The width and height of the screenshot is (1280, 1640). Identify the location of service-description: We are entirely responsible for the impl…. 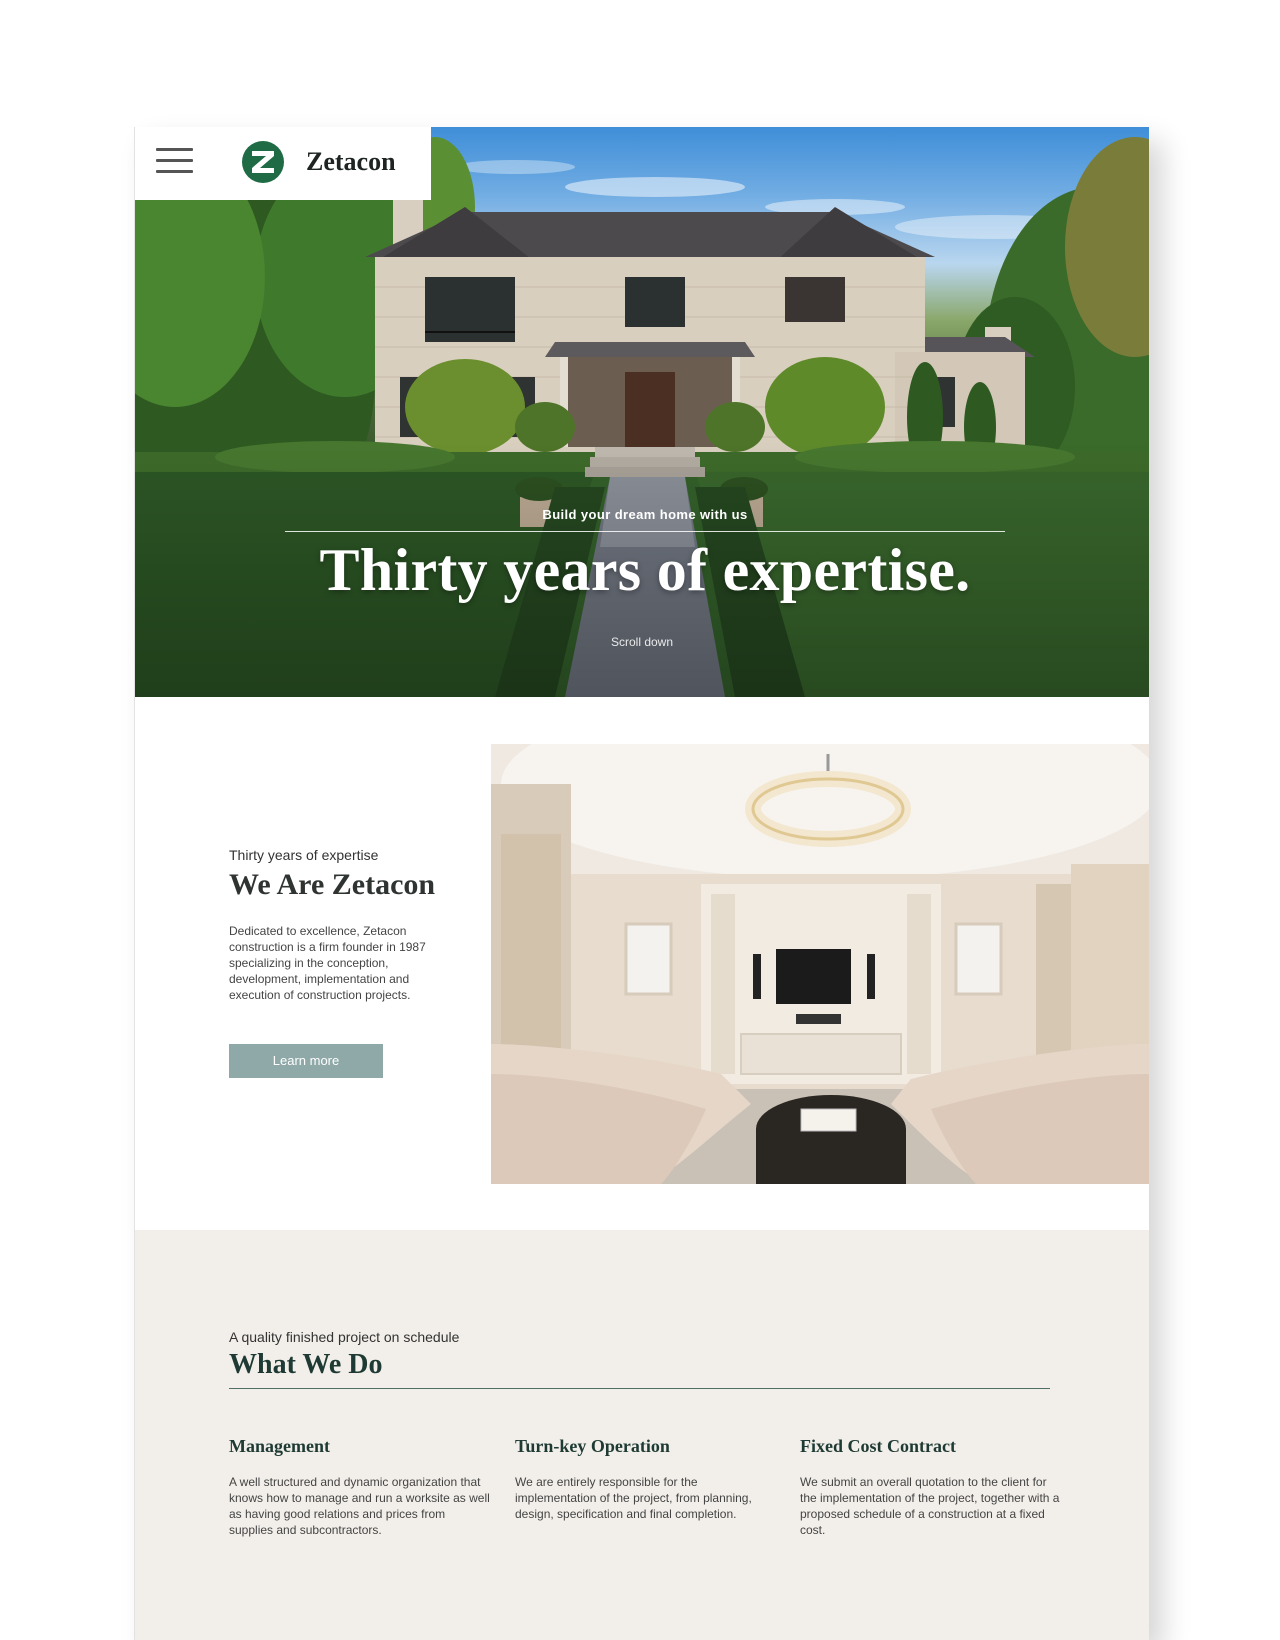
(633, 1498).